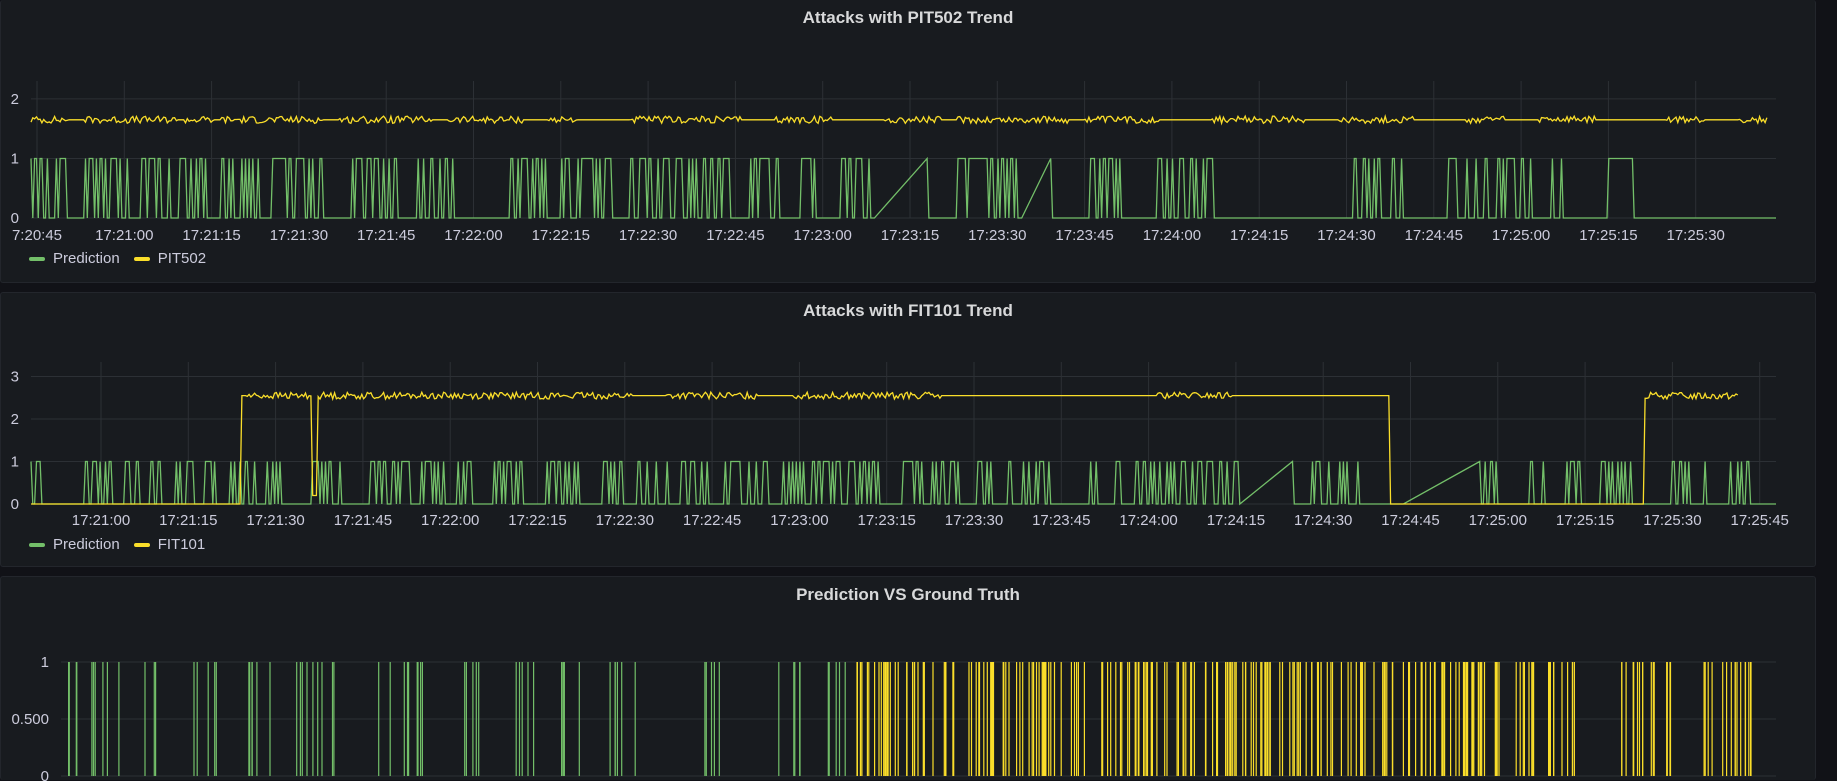  What do you see at coordinates (1760, 520) in the screenshot?
I see `x-tick-label: 17:25:45` at bounding box center [1760, 520].